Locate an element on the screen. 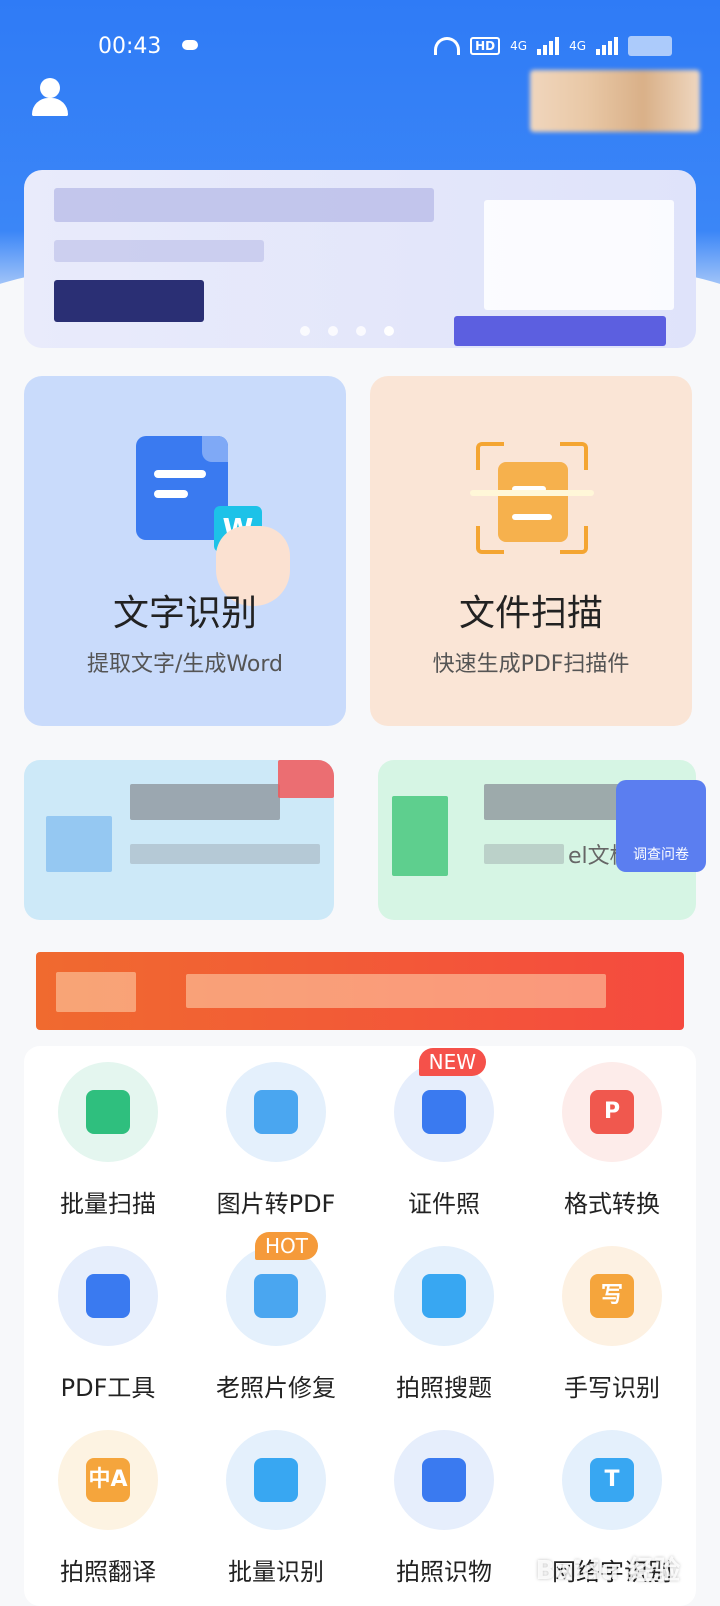 The height and width of the screenshot is (1606, 720). status-bar: 00:43 HD 4G 4G is located at coordinates (360, 48).